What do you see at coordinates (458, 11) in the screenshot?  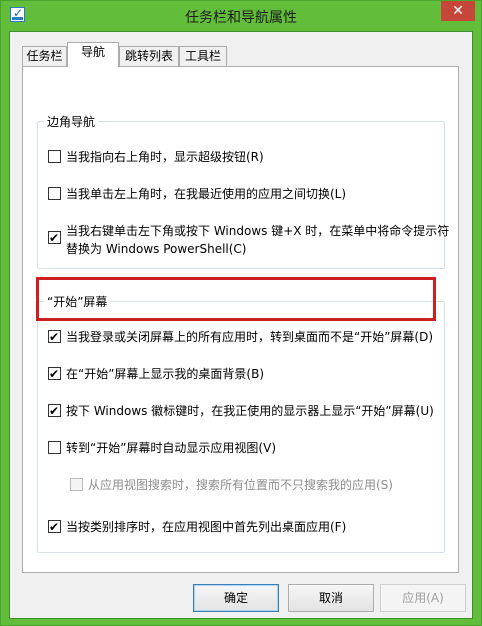 I see `close-button: ✕` at bounding box center [458, 11].